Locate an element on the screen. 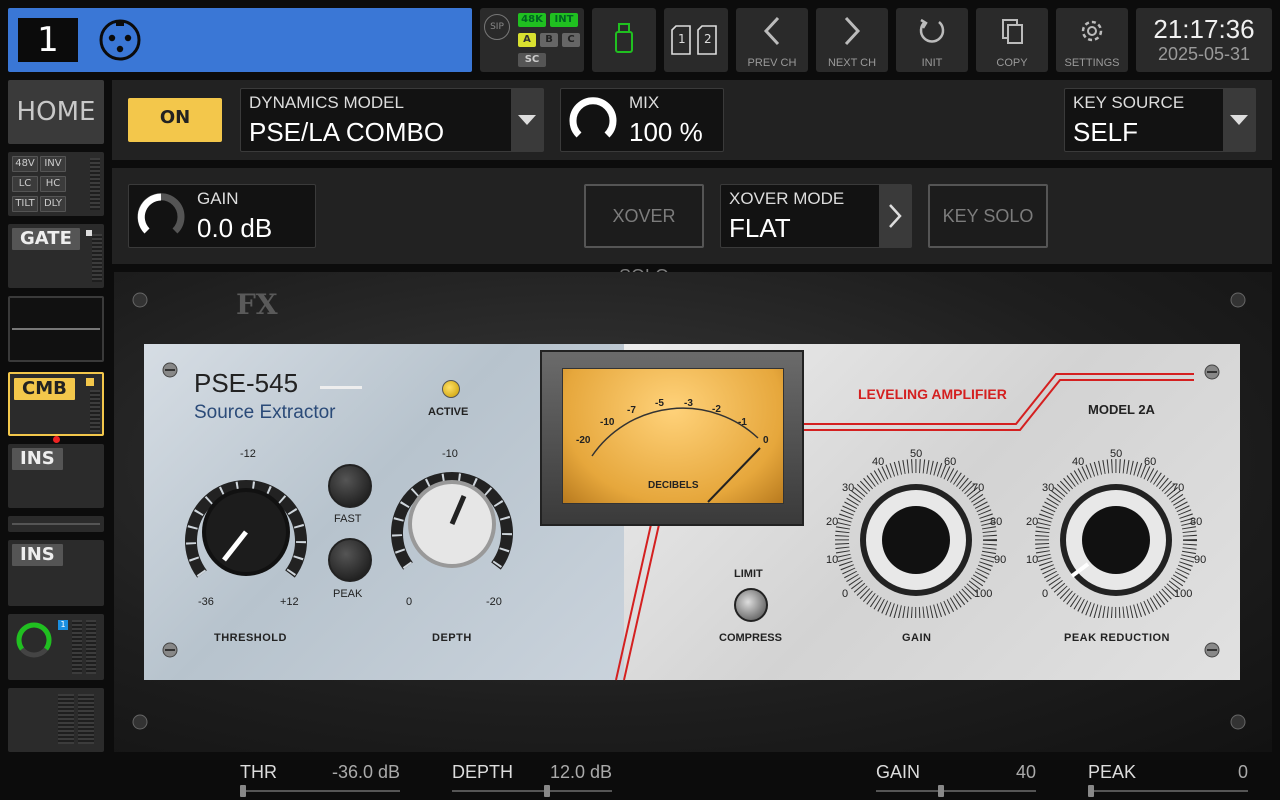  layer-select-button: 1 2 is located at coordinates (696, 40).